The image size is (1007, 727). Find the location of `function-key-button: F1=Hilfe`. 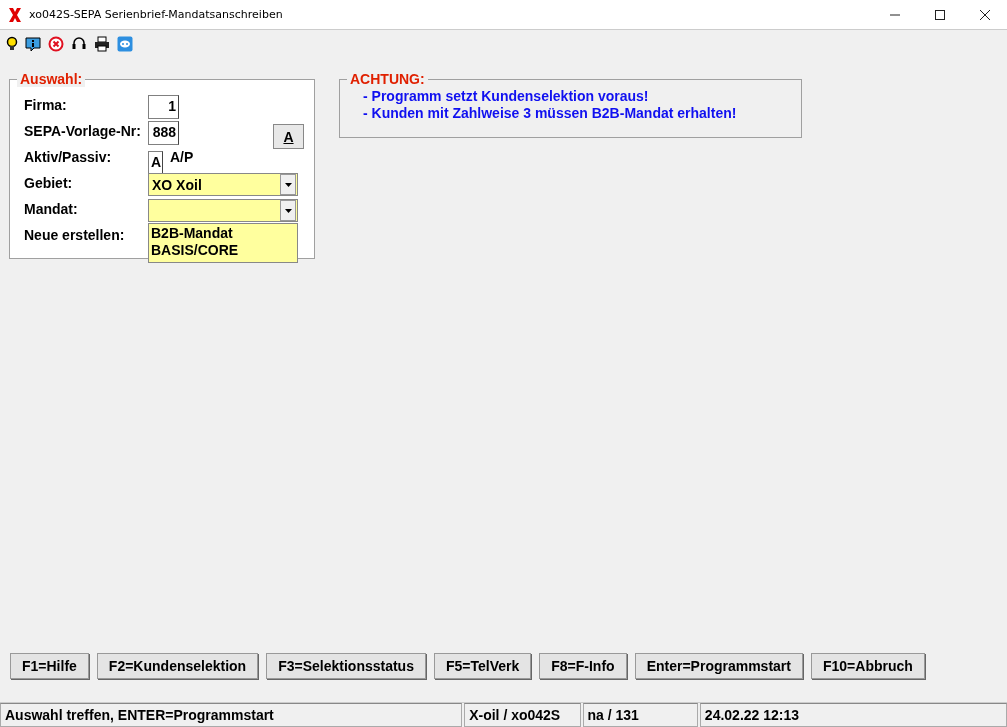

function-key-button: F1=Hilfe is located at coordinates (49, 666).